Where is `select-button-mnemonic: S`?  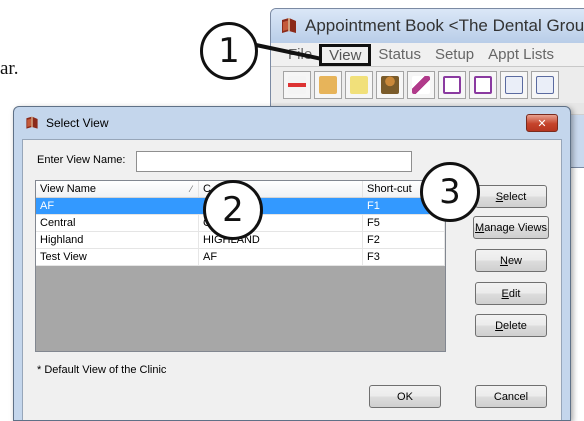 select-button-mnemonic: S is located at coordinates (499, 196).